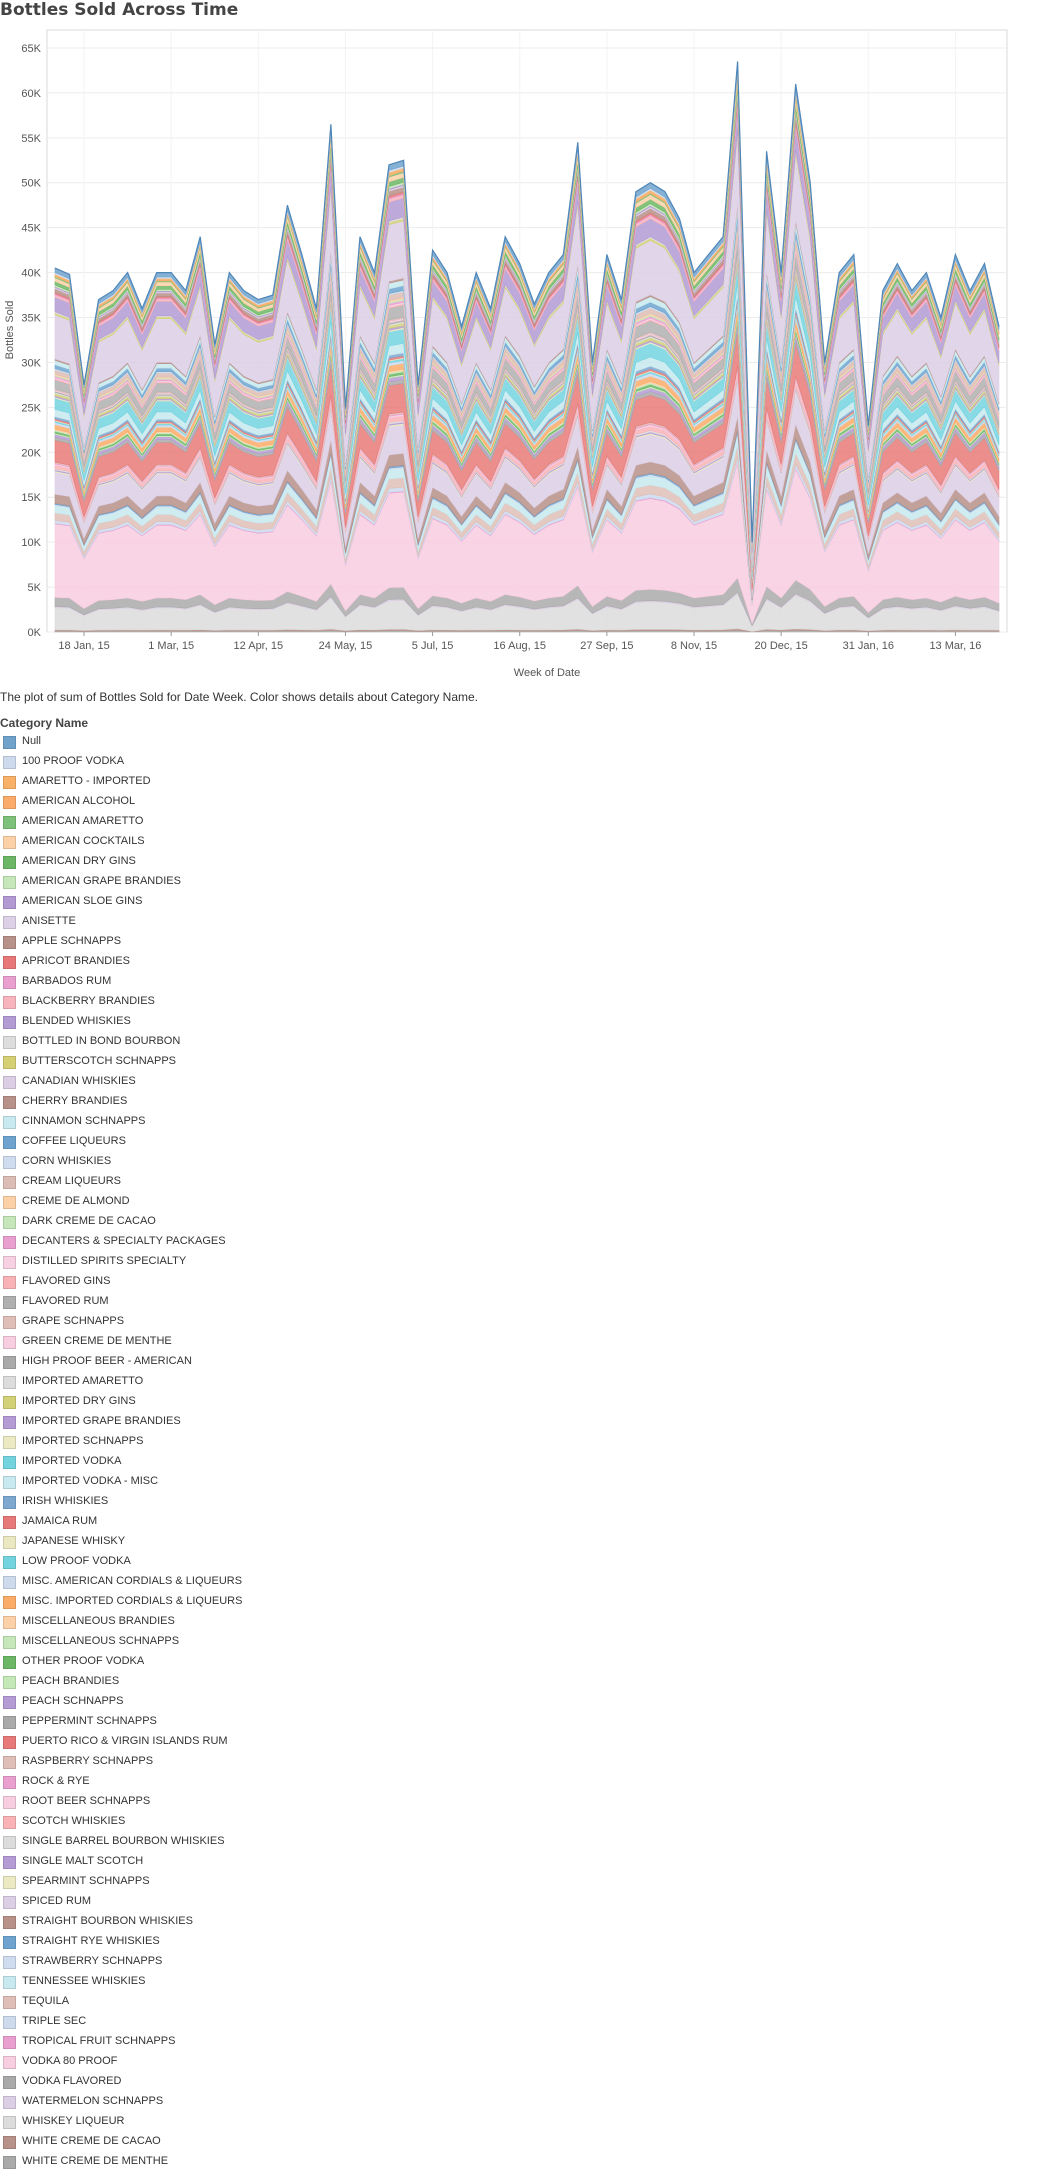 The height and width of the screenshot is (2173, 1051). I want to click on legend-item: SINGLE MALT SCOTCH, so click(150, 1863).